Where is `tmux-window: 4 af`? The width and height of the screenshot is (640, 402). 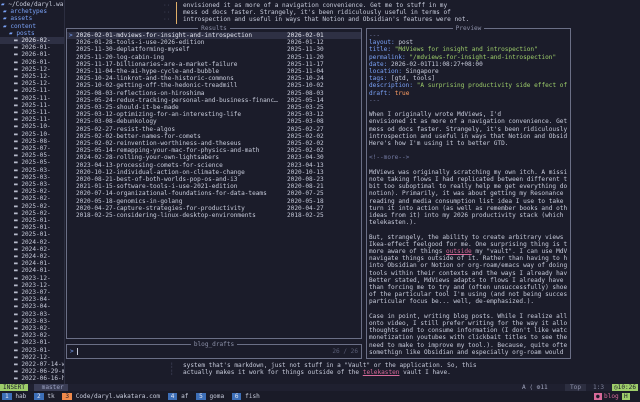 tmux-window: 4 af is located at coordinates (180, 396).